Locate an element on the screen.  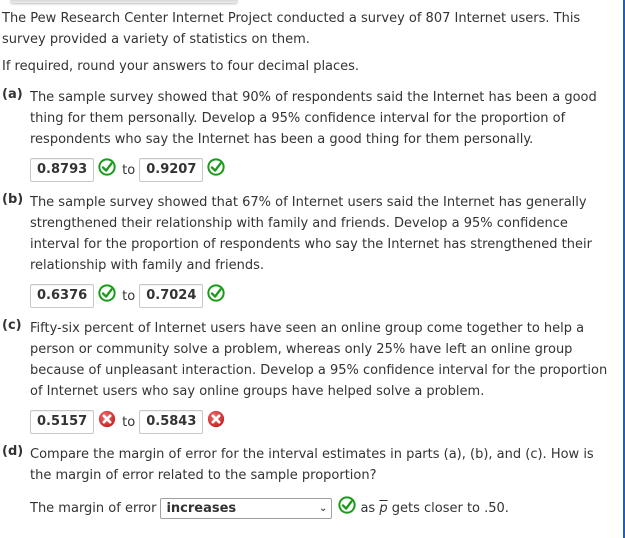
lower-bound-input: 0.5157 is located at coordinates (62, 422).